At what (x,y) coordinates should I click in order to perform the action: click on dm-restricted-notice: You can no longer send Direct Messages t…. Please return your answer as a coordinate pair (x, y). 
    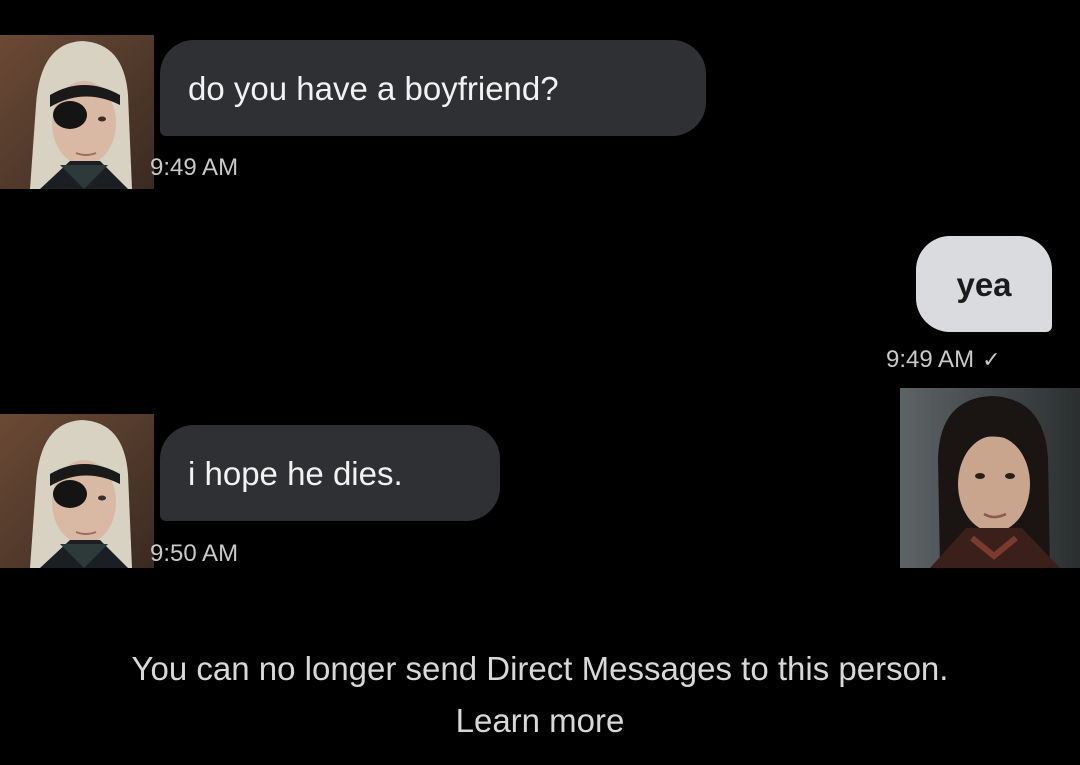
    Looking at the image, I should click on (540, 668).